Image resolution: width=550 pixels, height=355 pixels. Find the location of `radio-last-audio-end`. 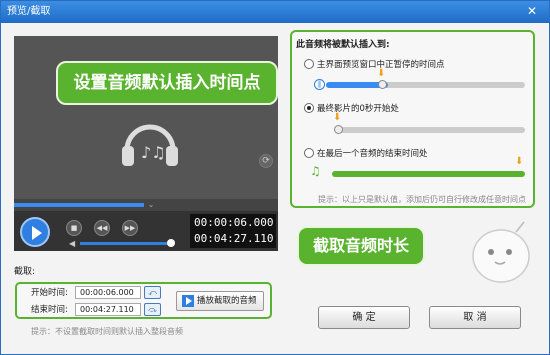

radio-last-audio-end is located at coordinates (309, 153).